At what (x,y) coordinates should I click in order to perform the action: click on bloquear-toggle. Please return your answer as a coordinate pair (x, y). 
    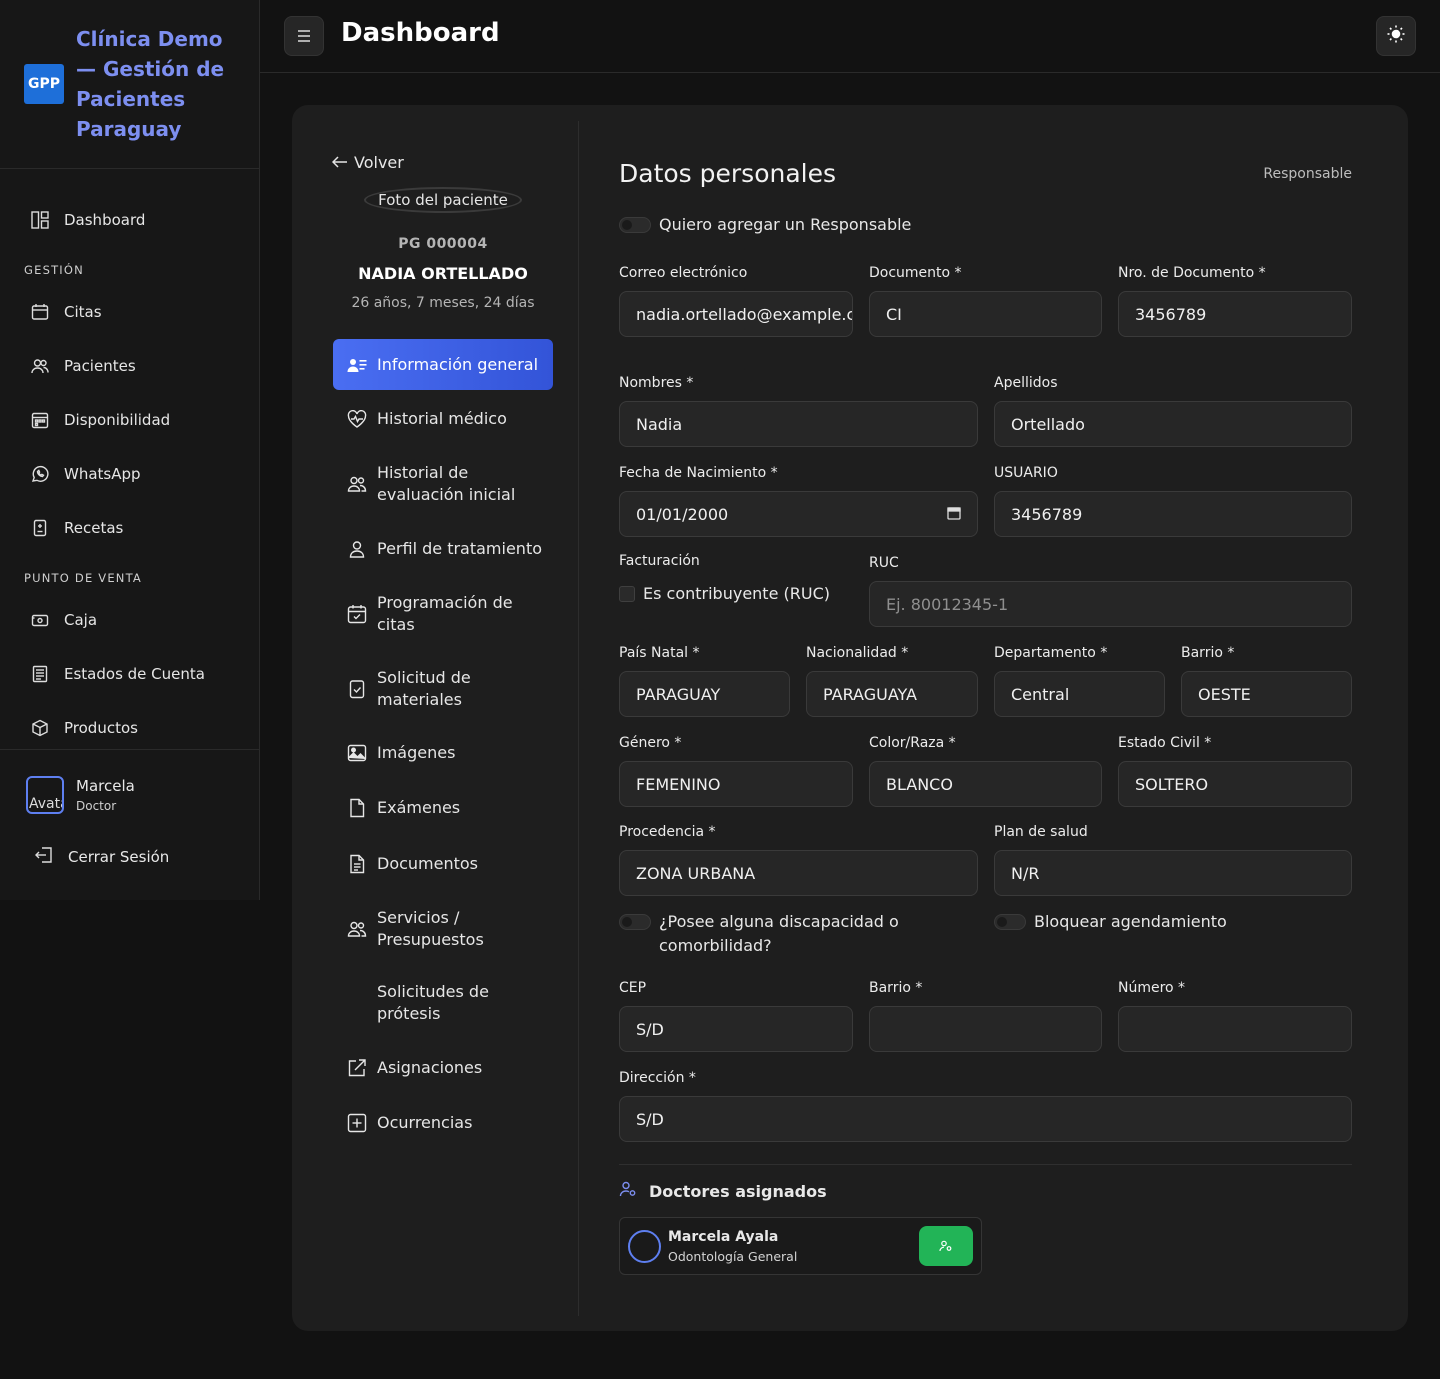
    Looking at the image, I should click on (1010, 922).